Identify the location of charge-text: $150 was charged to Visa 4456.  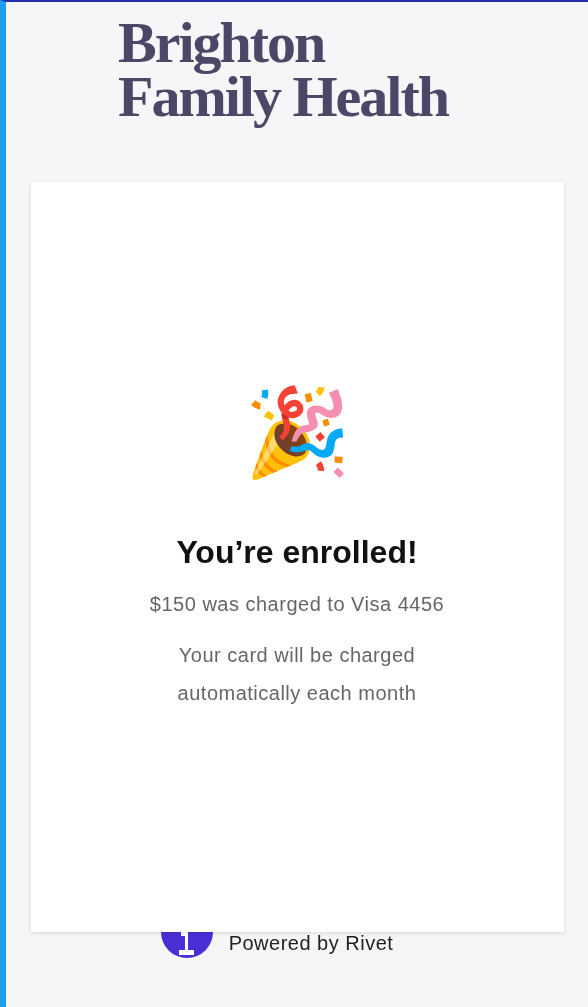
(297, 604).